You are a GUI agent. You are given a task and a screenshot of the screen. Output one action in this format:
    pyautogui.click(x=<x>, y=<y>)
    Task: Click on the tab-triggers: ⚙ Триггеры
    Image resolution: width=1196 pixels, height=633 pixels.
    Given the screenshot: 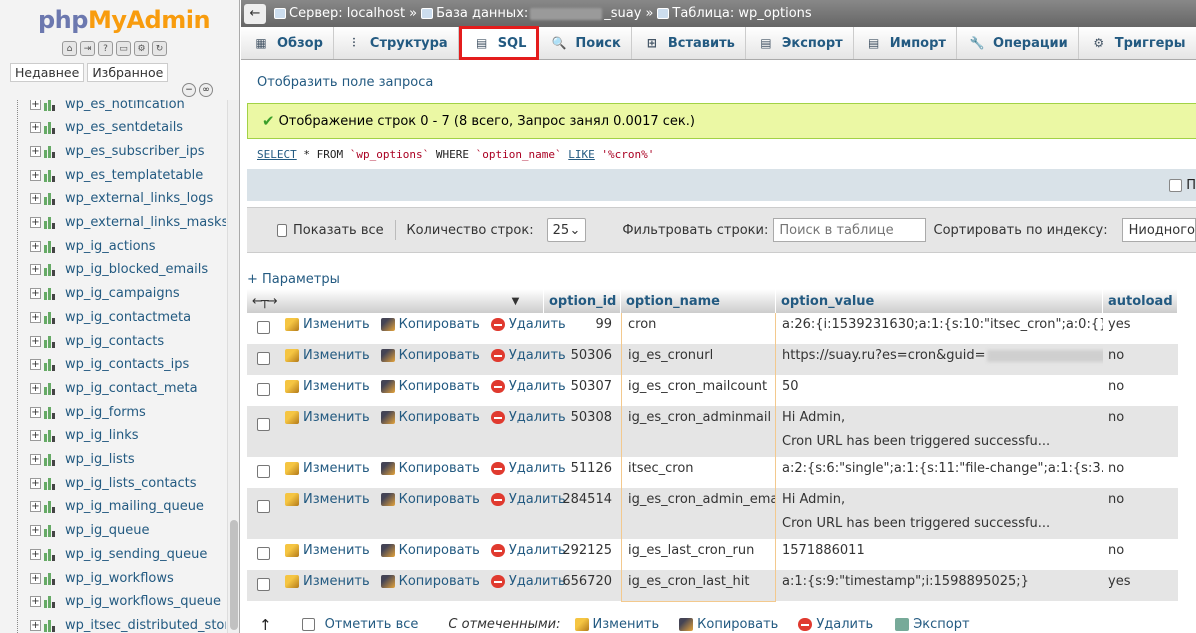 What is the action you would take?
    pyautogui.click(x=1137, y=43)
    